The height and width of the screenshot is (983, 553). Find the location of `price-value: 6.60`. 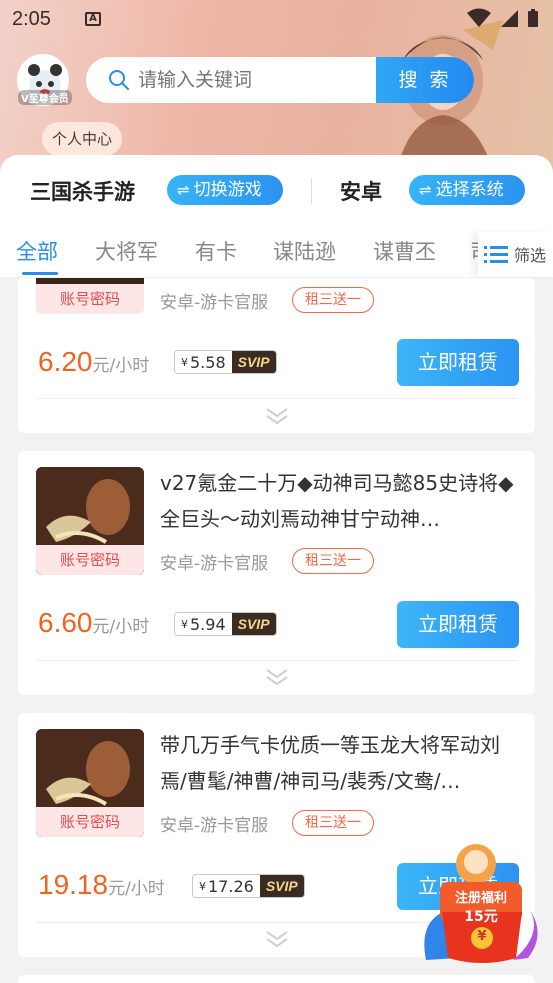

price-value: 6.60 is located at coordinates (65, 622).